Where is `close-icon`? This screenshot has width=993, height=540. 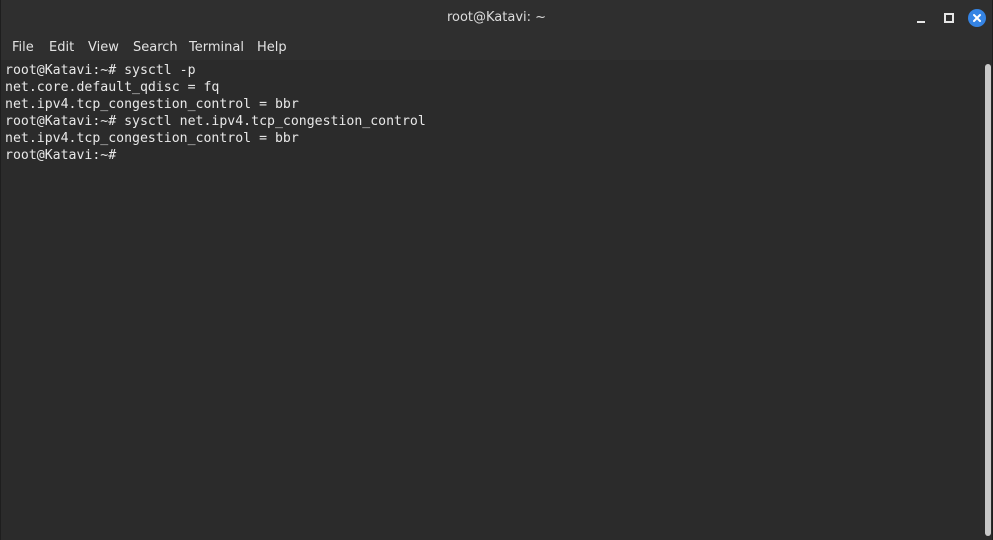 close-icon is located at coordinates (977, 18).